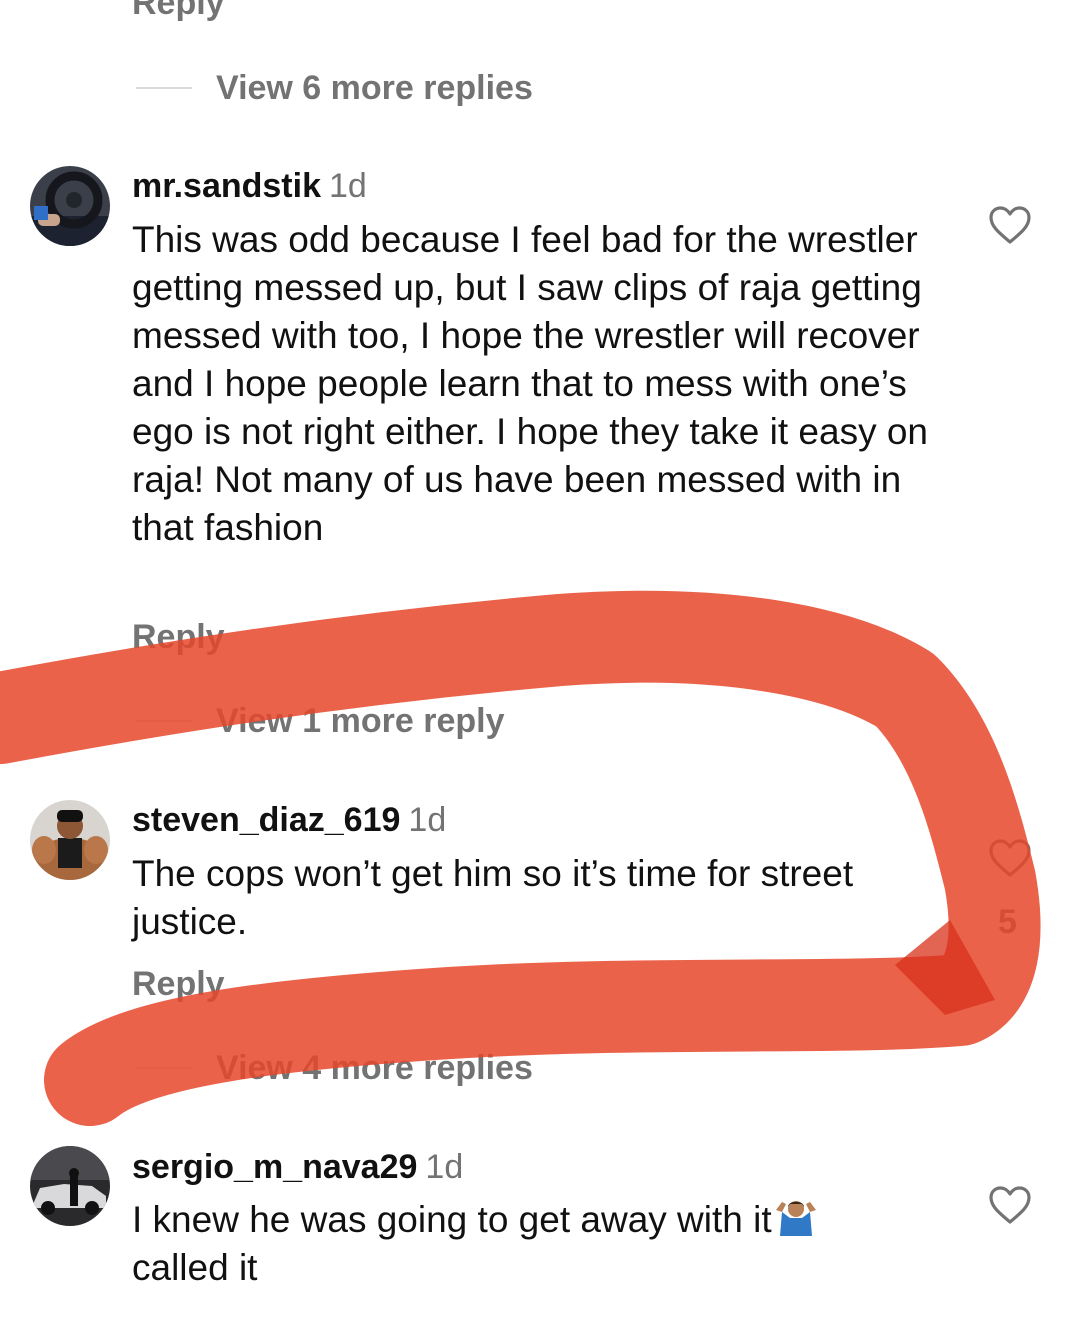  I want to click on previous-reply-button: Reply, so click(178, 10).